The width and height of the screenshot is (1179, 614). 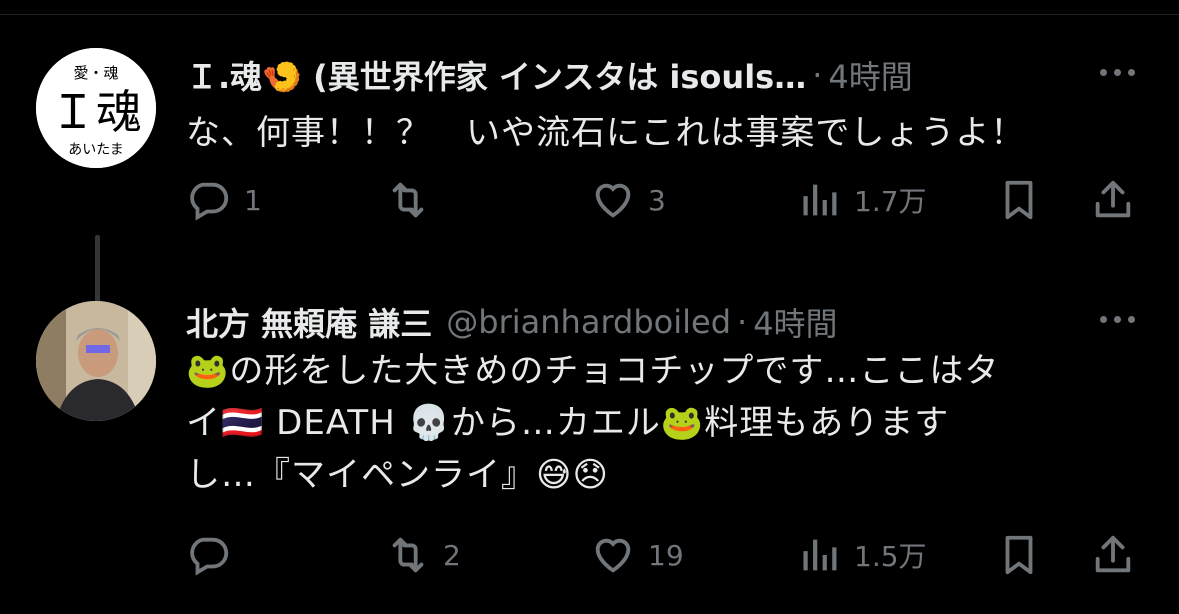 I want to click on like-button: 19, so click(x=637, y=555).